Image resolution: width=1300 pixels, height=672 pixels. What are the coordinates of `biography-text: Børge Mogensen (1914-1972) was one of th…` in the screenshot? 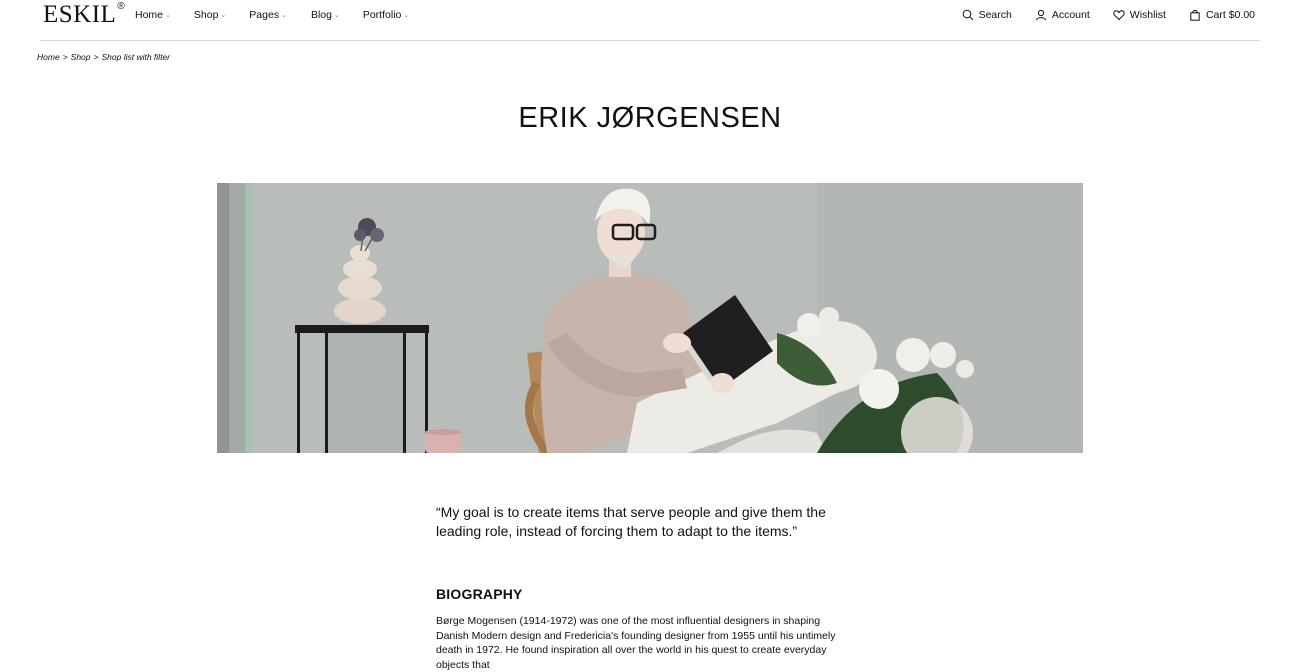 It's located at (636, 643).